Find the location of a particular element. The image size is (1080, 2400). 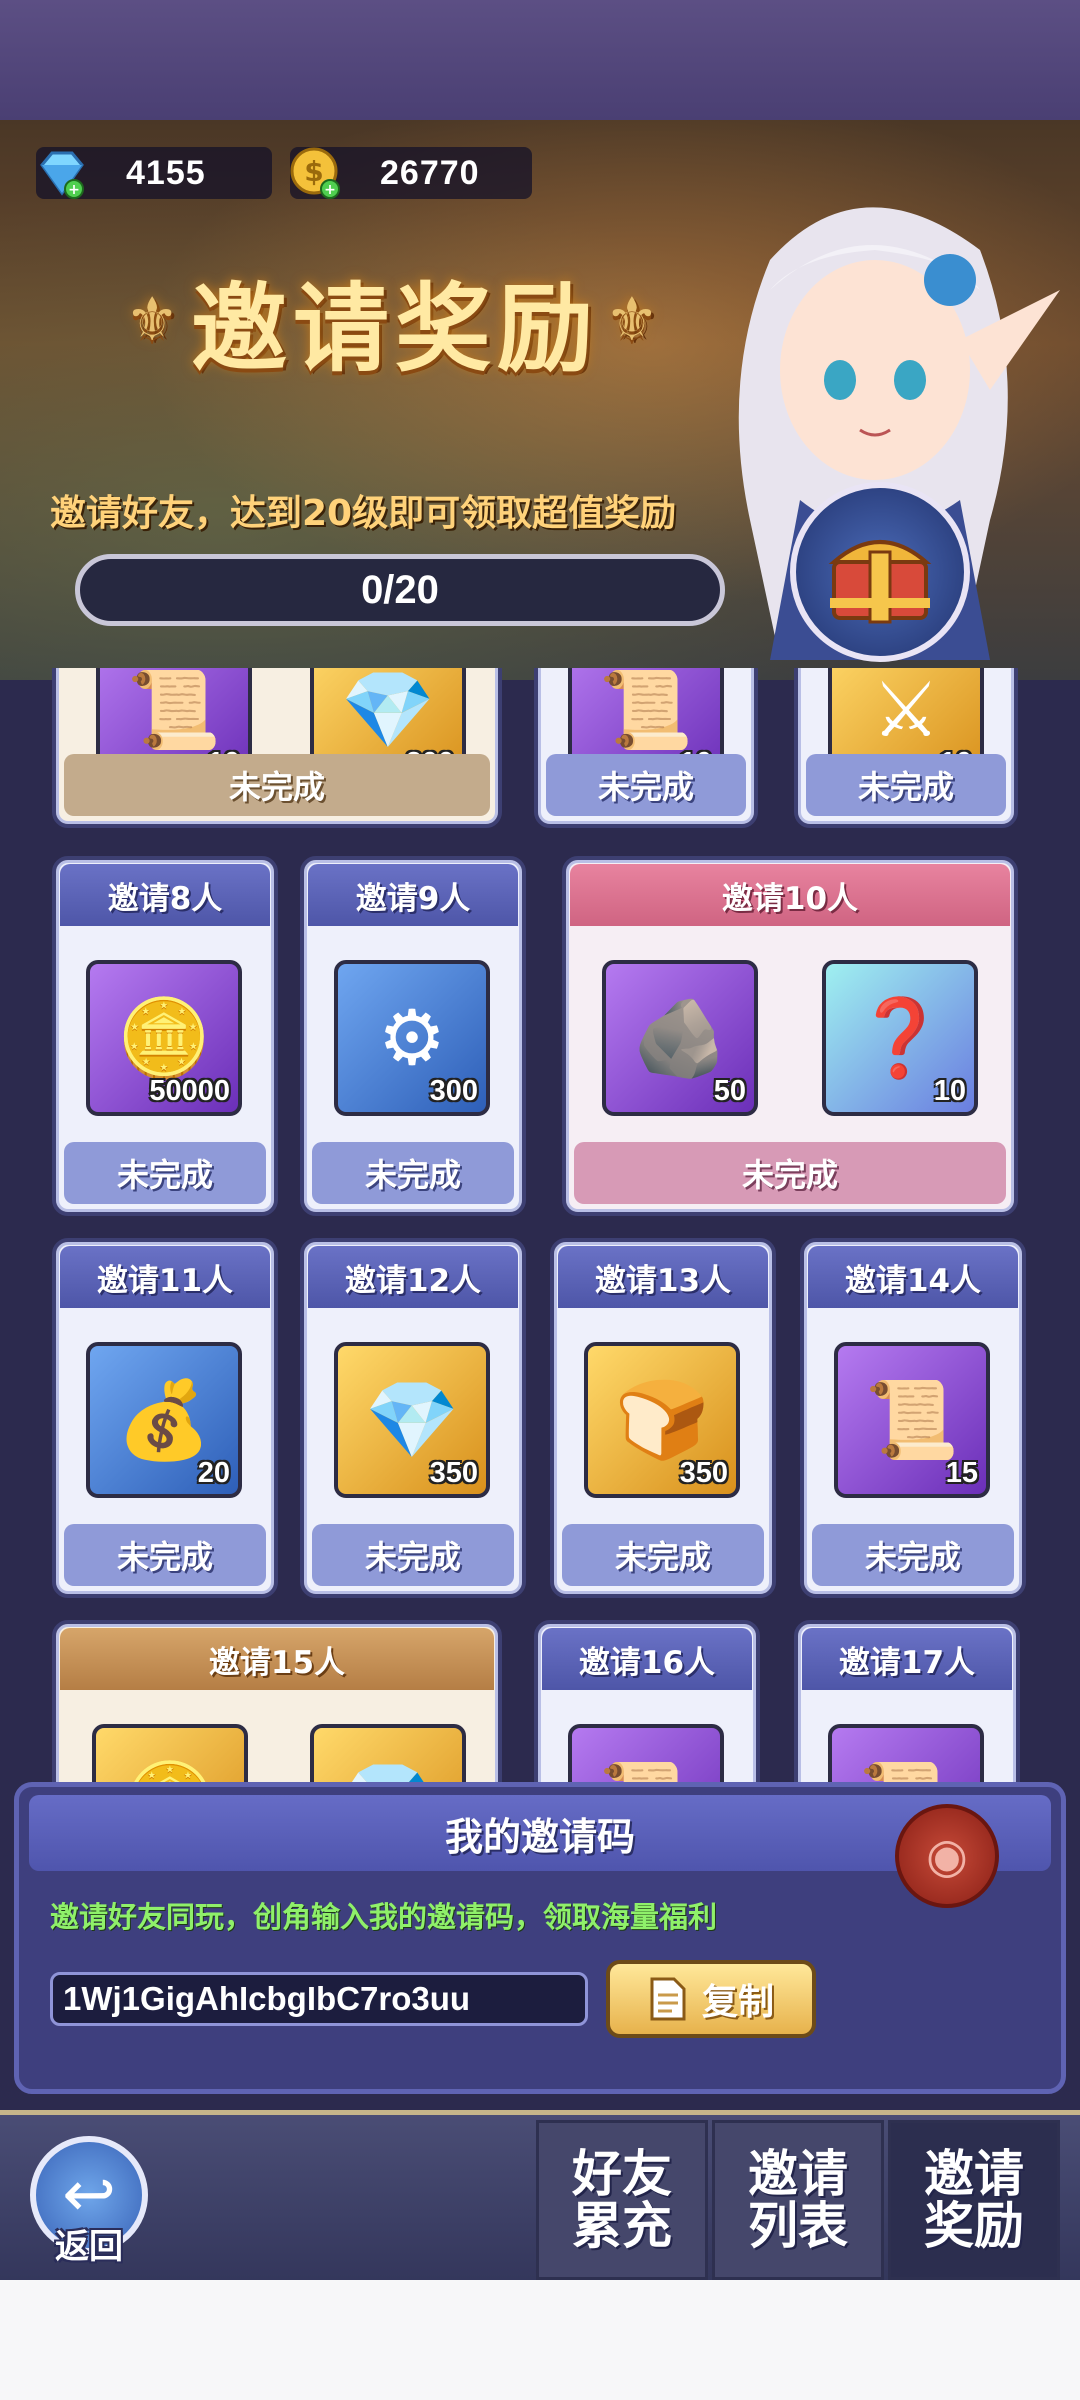

weapon-icon: ⚔ is located at coordinates (906, 711).